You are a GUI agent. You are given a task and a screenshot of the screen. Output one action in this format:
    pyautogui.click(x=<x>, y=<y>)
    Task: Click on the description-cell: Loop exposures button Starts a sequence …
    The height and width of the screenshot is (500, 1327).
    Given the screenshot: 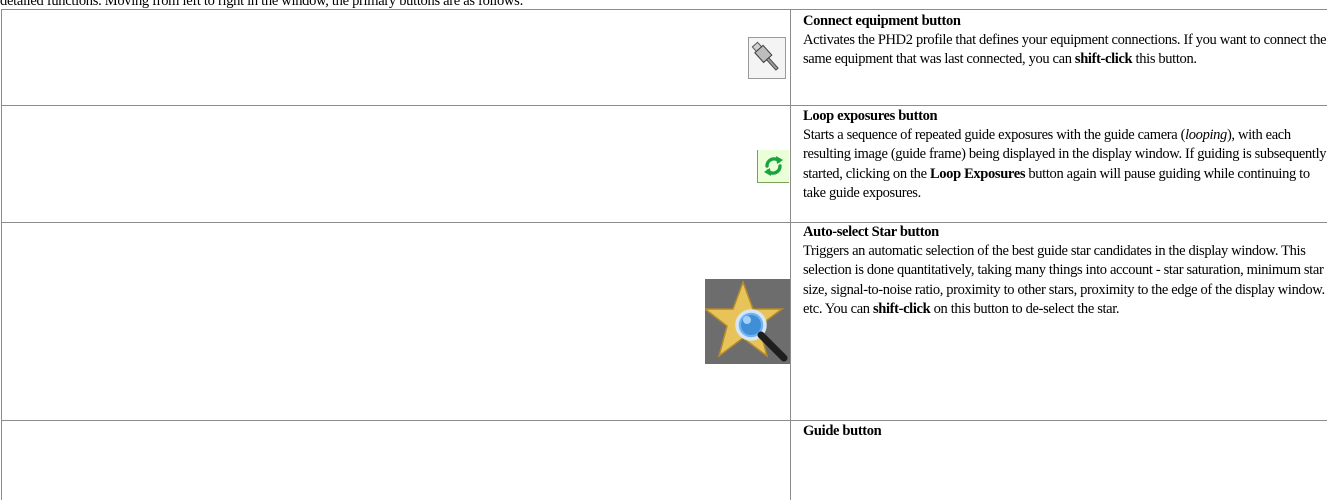 What is the action you would take?
    pyautogui.click(x=1058, y=164)
    